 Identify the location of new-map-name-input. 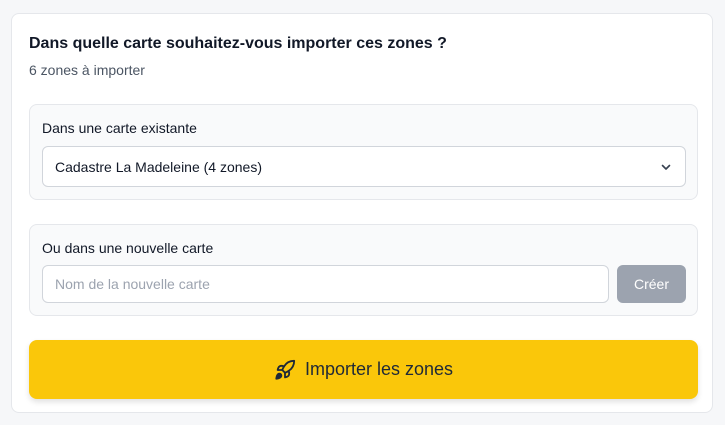
(325, 284).